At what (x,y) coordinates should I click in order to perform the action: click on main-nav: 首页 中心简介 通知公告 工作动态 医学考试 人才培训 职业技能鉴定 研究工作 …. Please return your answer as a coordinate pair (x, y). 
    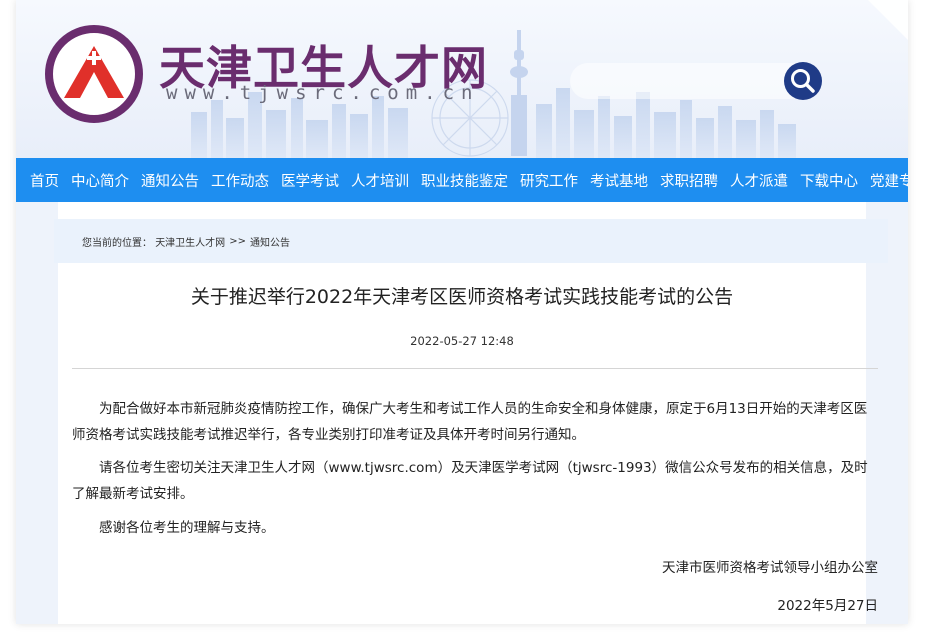
    Looking at the image, I should click on (462, 180).